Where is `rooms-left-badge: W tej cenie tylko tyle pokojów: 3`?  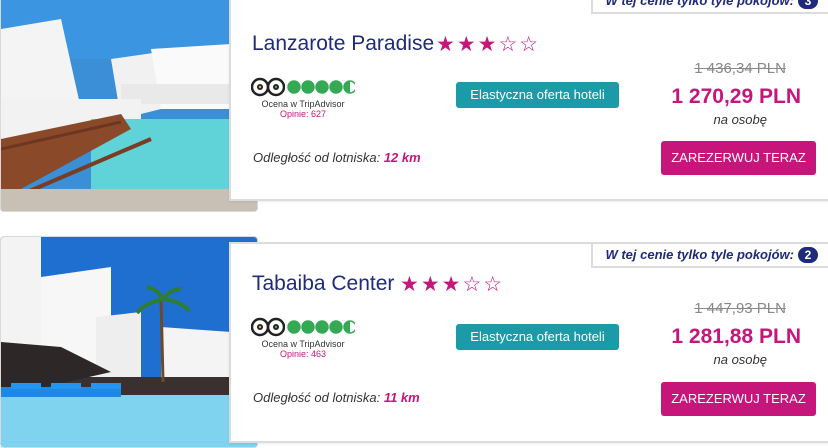 rooms-left-badge: W tej cenie tylko tyle pokojów: 3 is located at coordinates (709, 7).